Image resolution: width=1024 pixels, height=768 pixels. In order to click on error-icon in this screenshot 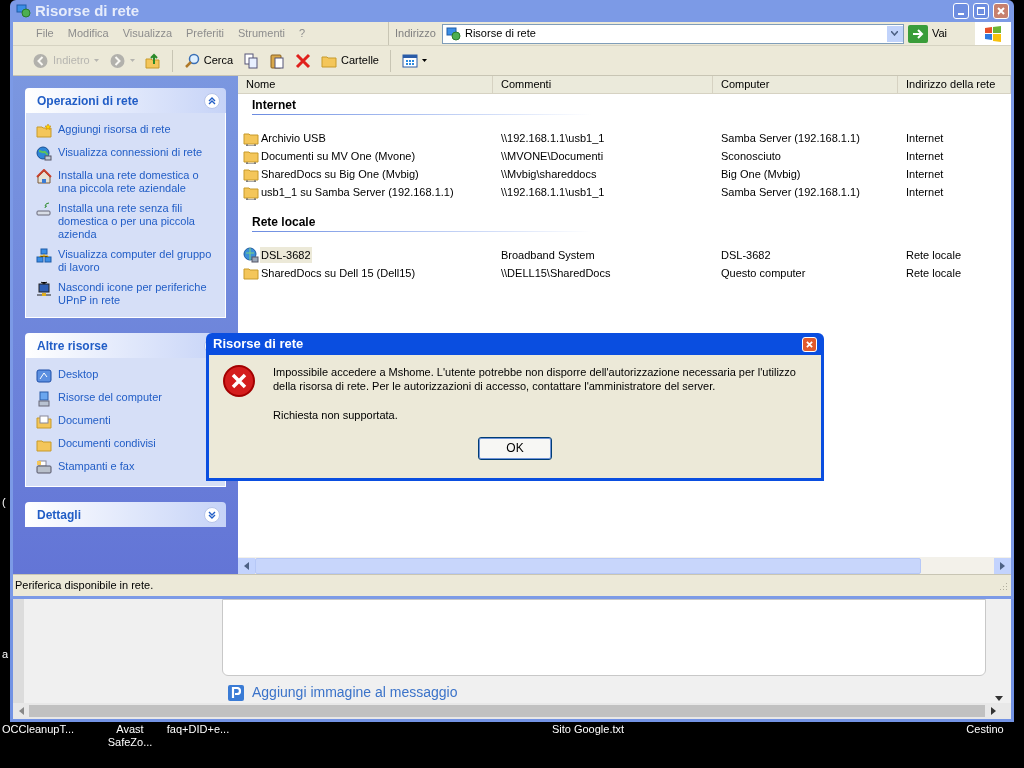, I will do `click(239, 381)`.